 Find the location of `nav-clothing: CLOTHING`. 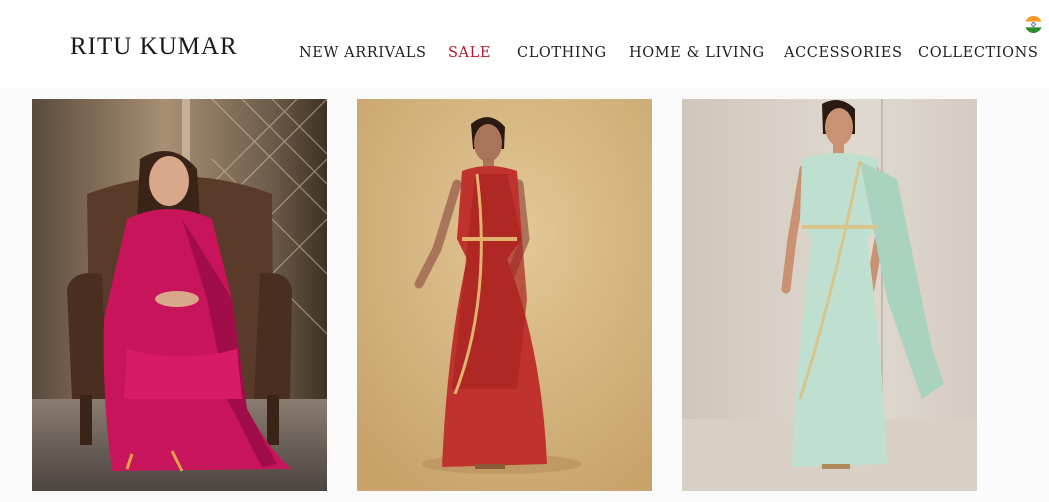

nav-clothing: CLOTHING is located at coordinates (562, 53).